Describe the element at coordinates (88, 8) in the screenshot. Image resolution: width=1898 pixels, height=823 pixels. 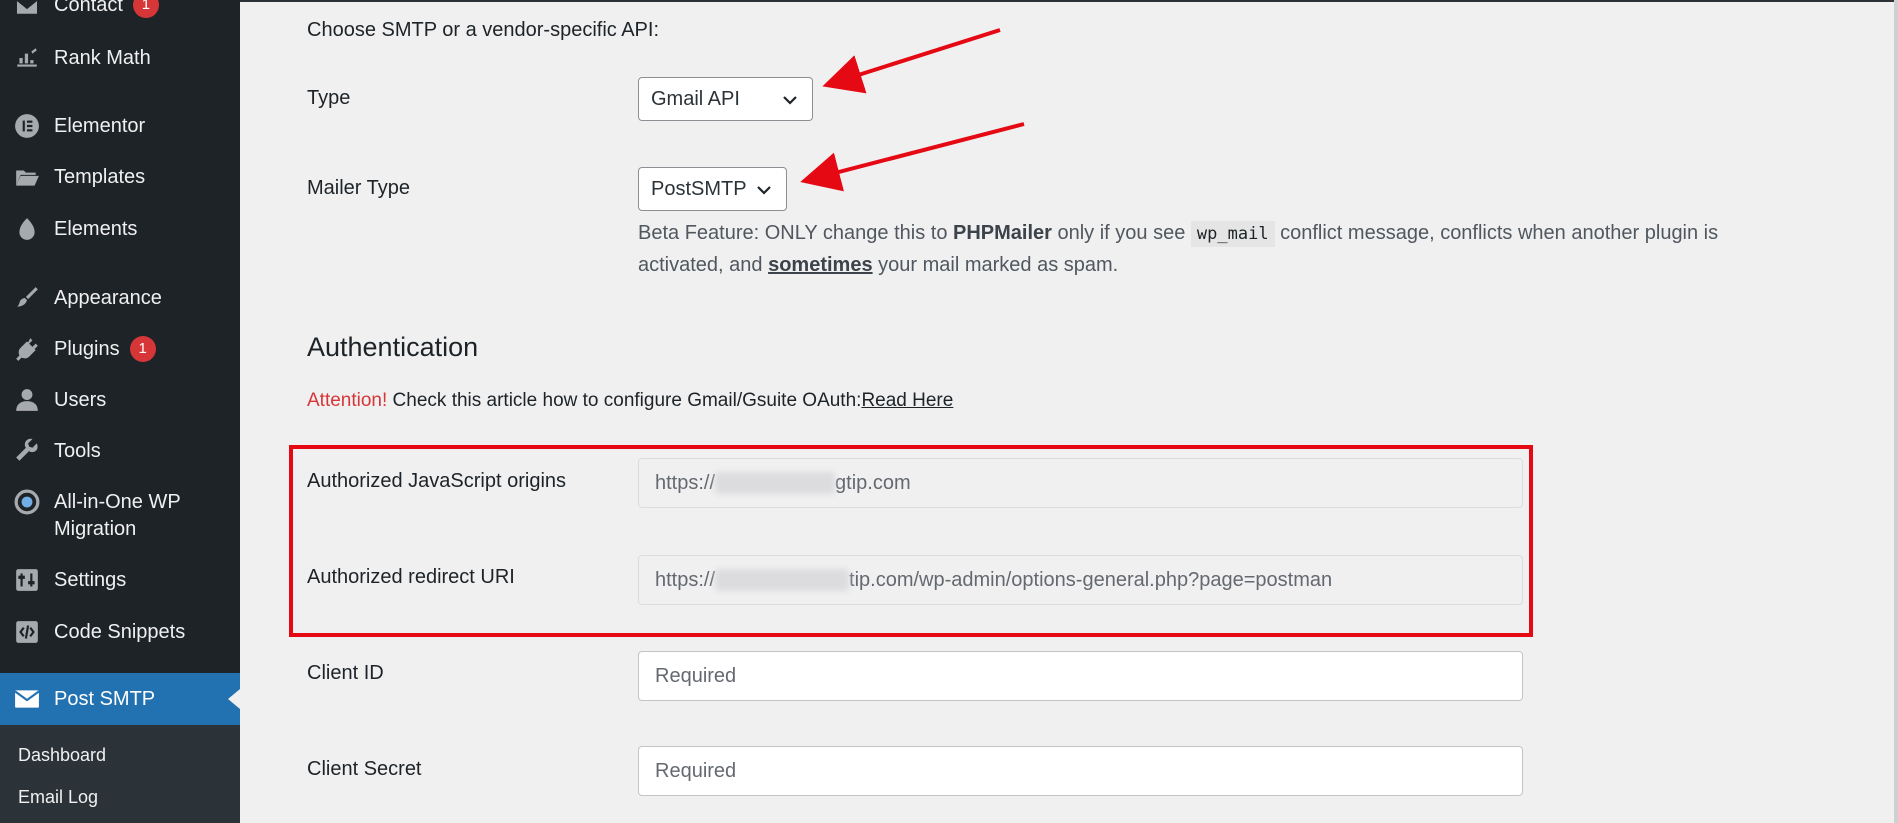
I see `sidebar-item-label: Contact` at that location.